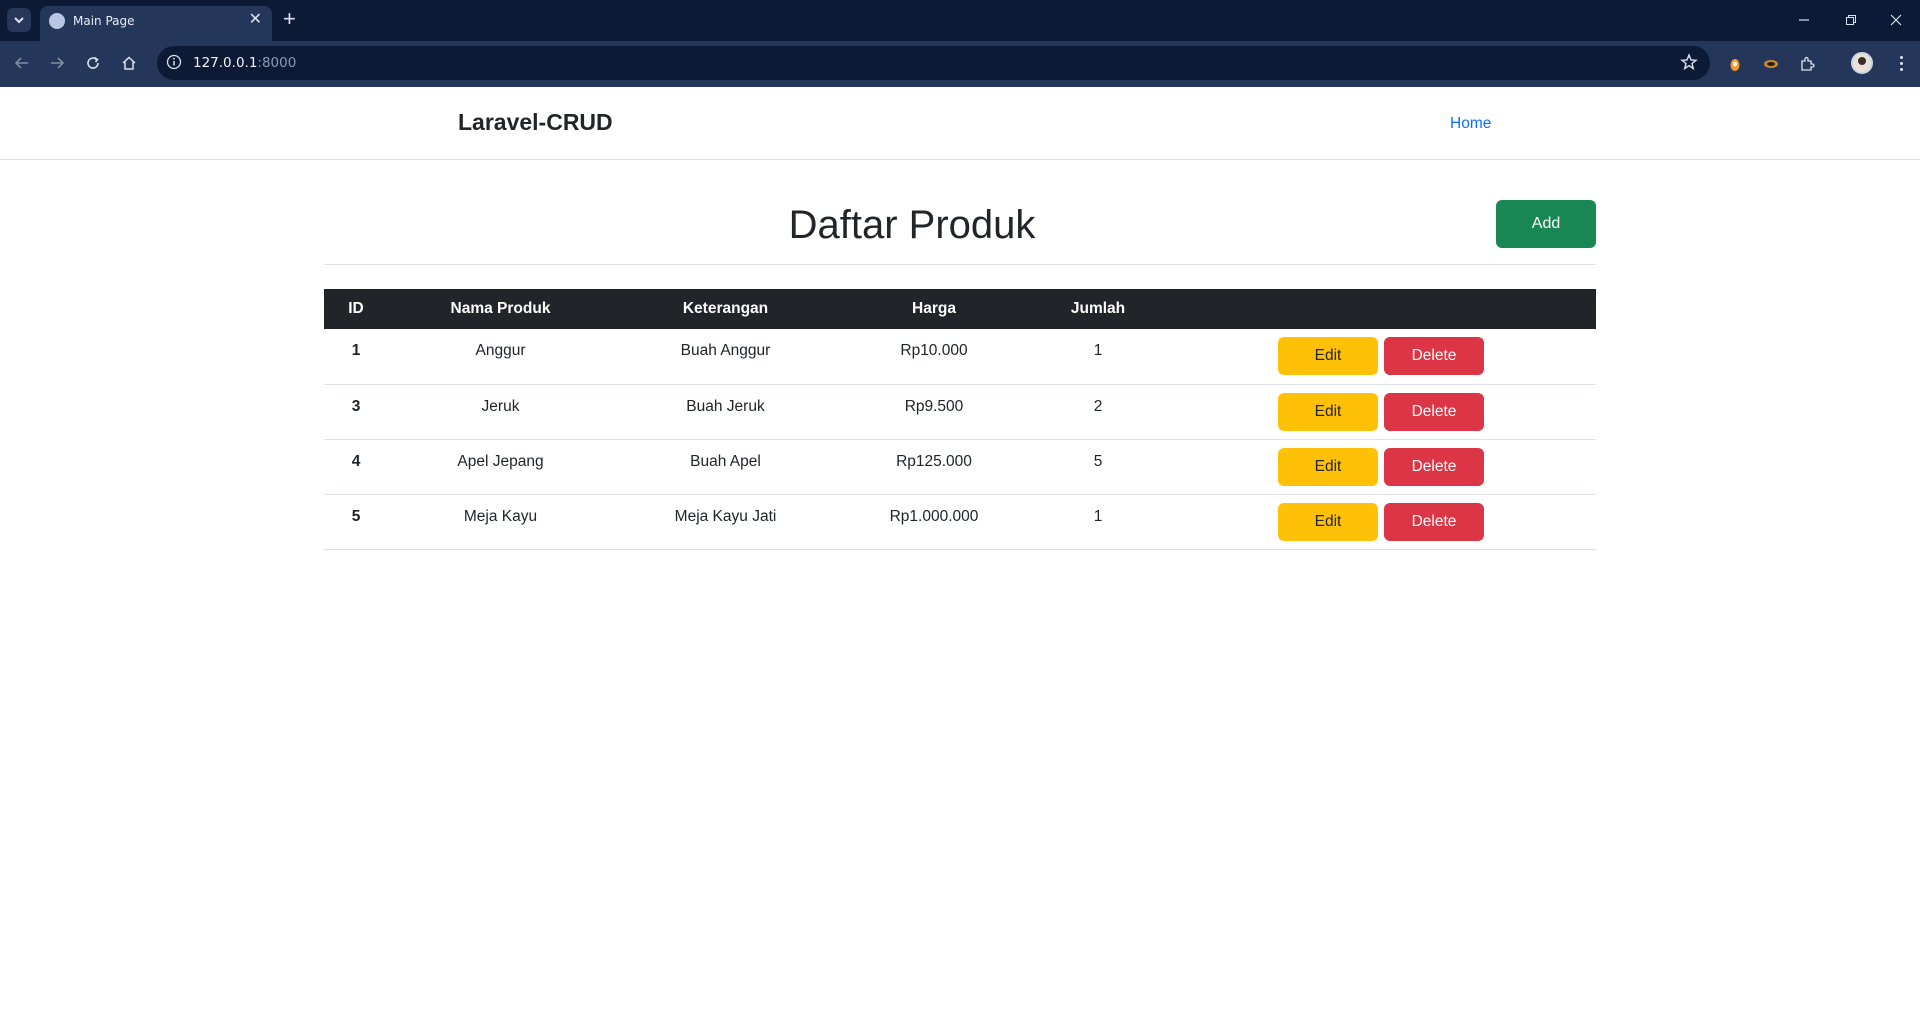 The width and height of the screenshot is (1920, 1033). What do you see at coordinates (356, 308) in the screenshot?
I see `col-header-id: ID` at bounding box center [356, 308].